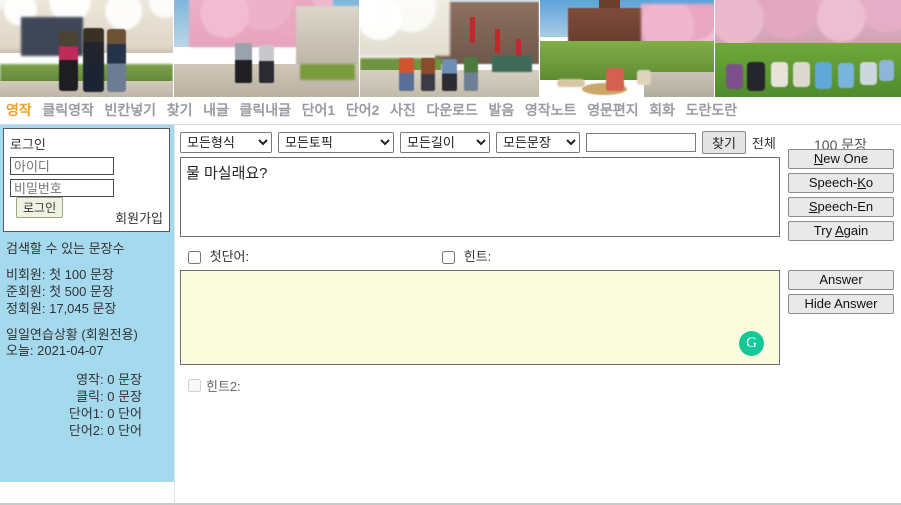 Image resolution: width=901 pixels, height=505 pixels. What do you see at coordinates (230, 256) in the screenshot?
I see `first-word-label: 첫단어:` at bounding box center [230, 256].